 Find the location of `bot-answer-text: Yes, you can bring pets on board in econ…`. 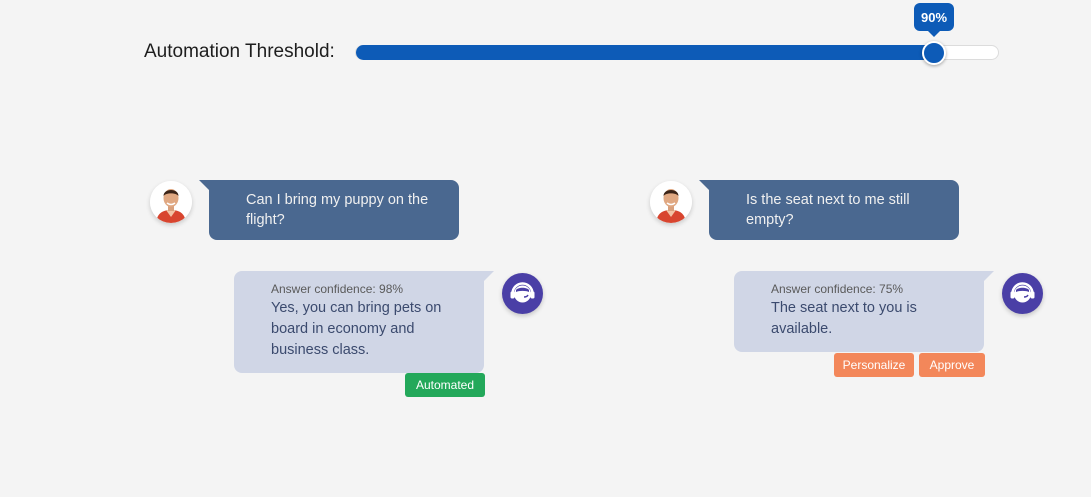

bot-answer-text: Yes, you can bring pets on board in econ… is located at coordinates (356, 329).